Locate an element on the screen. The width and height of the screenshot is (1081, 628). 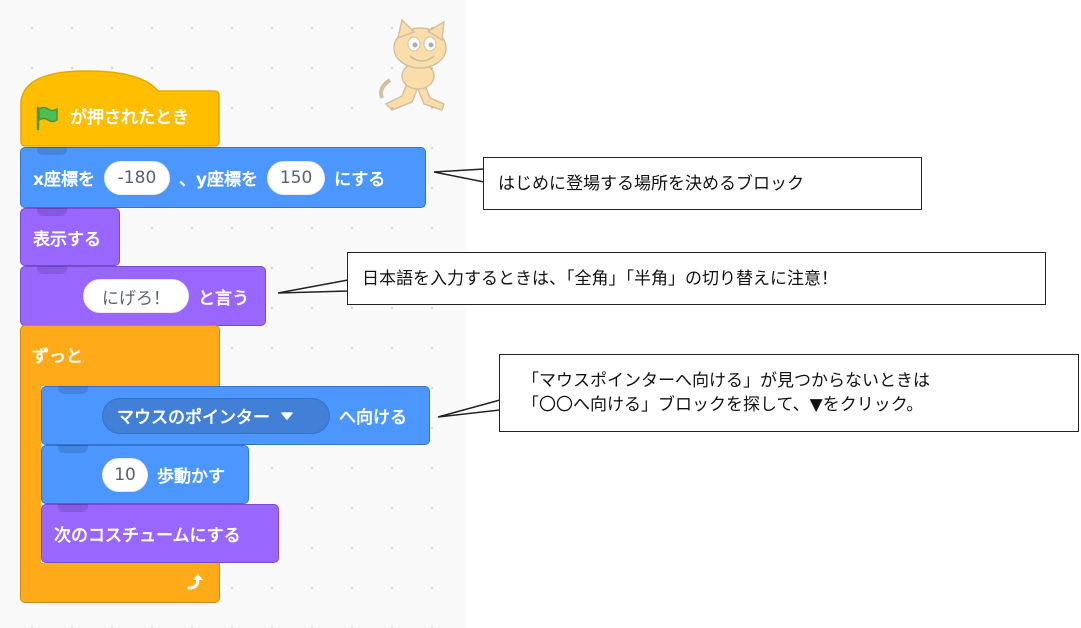
callout-say-note: 日本語を入力するときは、「全角」「半角」の切り替えに注意！ is located at coordinates (696, 278).